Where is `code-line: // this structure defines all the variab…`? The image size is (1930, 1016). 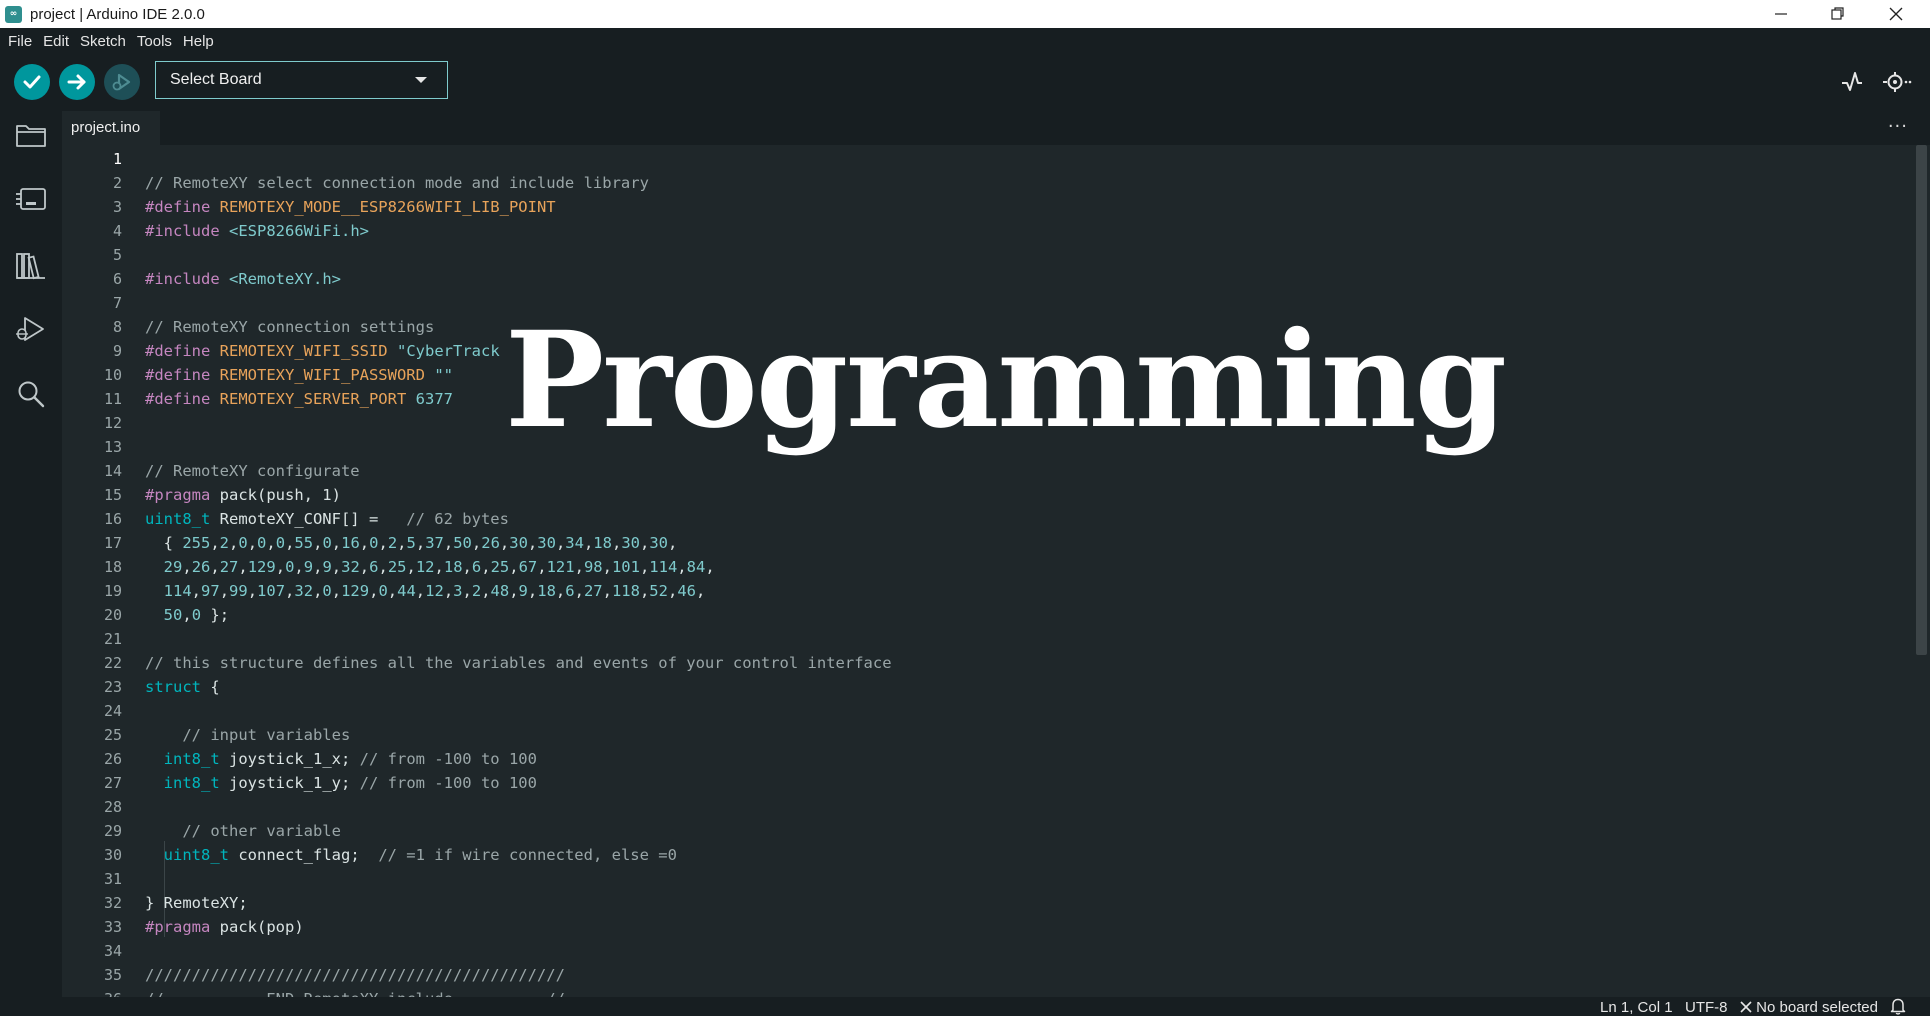
code-line: // this structure defines all the variab… is located at coordinates (518, 663).